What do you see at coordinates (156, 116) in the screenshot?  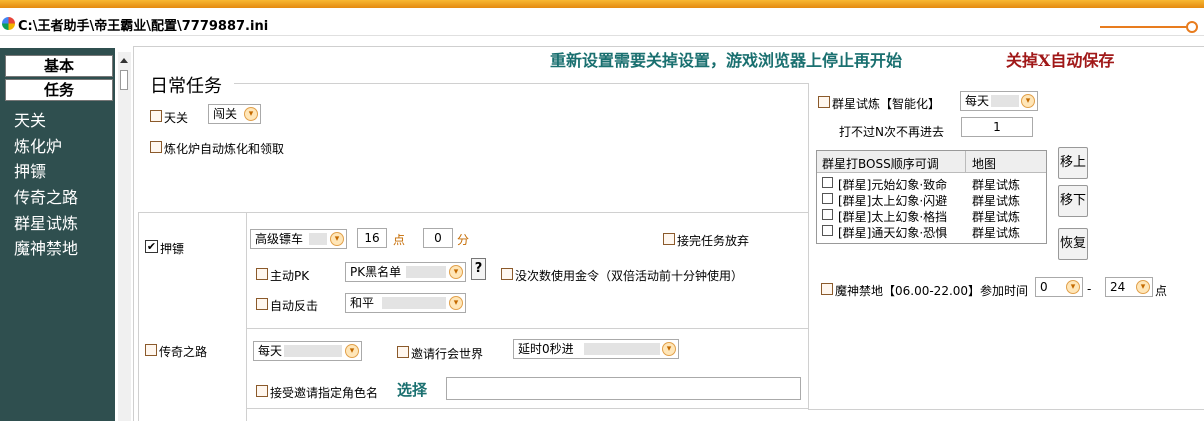 I see `tianguan-checkbox` at bounding box center [156, 116].